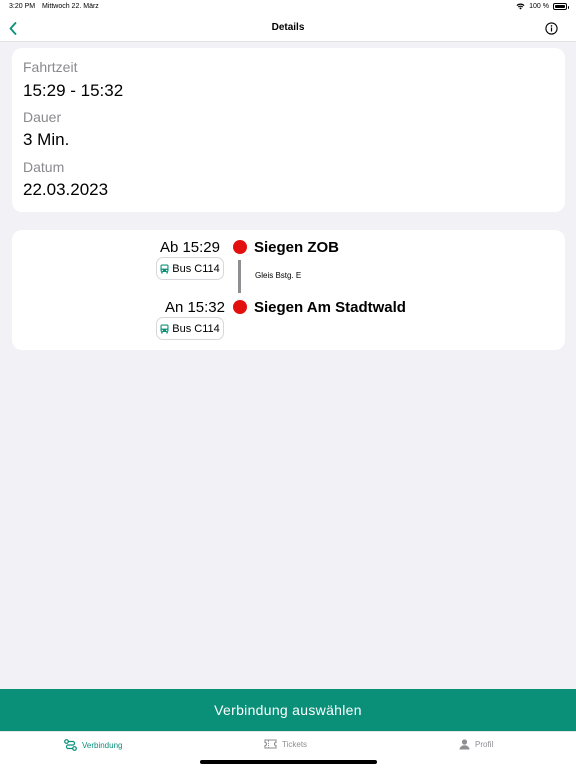  What do you see at coordinates (239, 276) in the screenshot?
I see `route-line` at bounding box center [239, 276].